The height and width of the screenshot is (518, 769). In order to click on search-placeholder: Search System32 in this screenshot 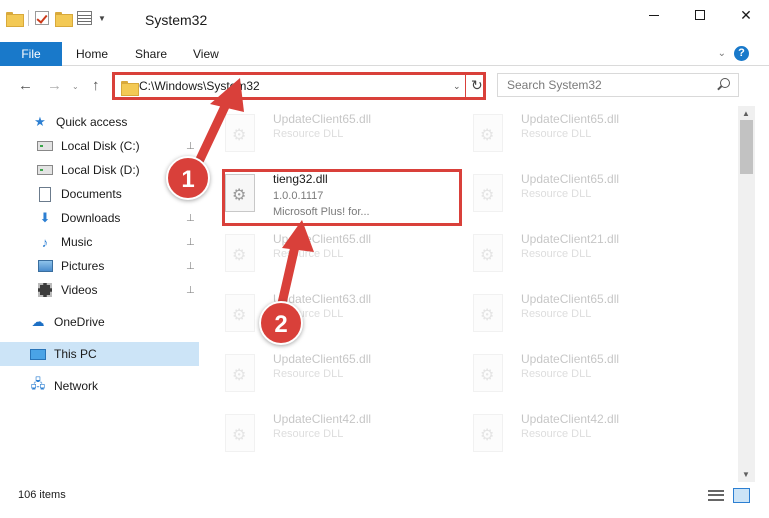, I will do `click(554, 85)`.